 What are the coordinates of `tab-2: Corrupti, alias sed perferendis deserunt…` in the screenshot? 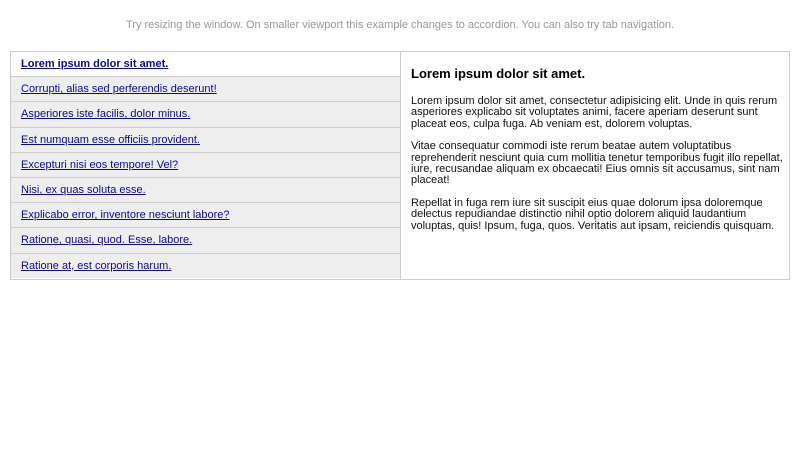 It's located at (205, 90).